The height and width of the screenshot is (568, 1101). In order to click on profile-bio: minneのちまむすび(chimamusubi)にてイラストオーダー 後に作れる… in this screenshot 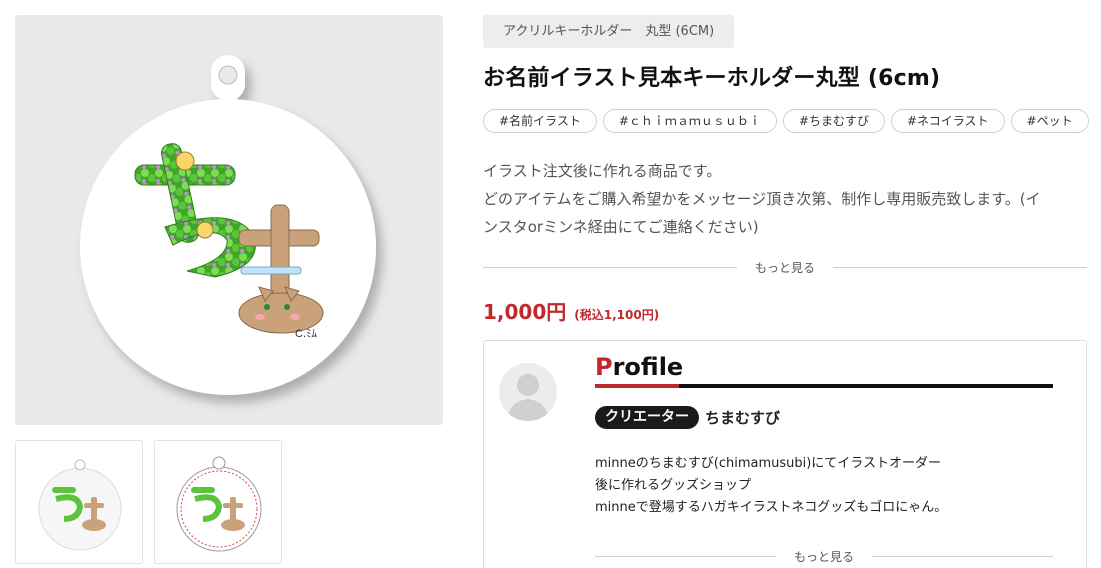, I will do `click(825, 486)`.